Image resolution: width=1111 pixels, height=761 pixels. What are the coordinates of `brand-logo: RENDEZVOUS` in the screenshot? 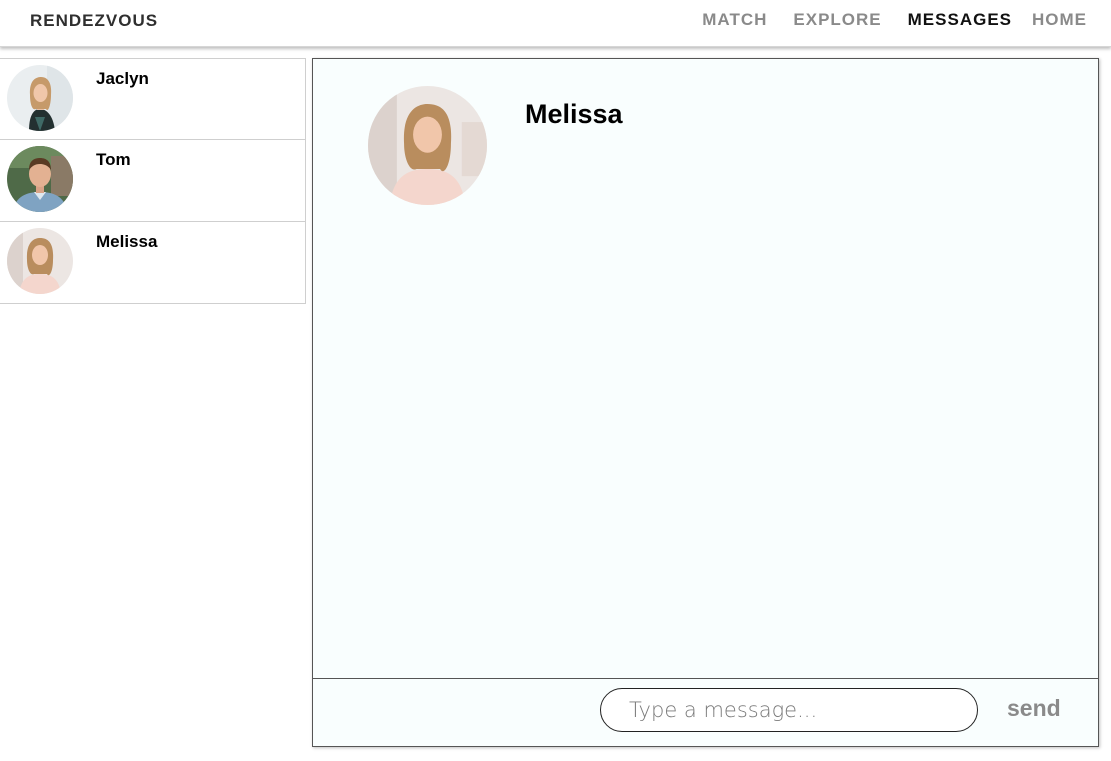 It's located at (94, 21).